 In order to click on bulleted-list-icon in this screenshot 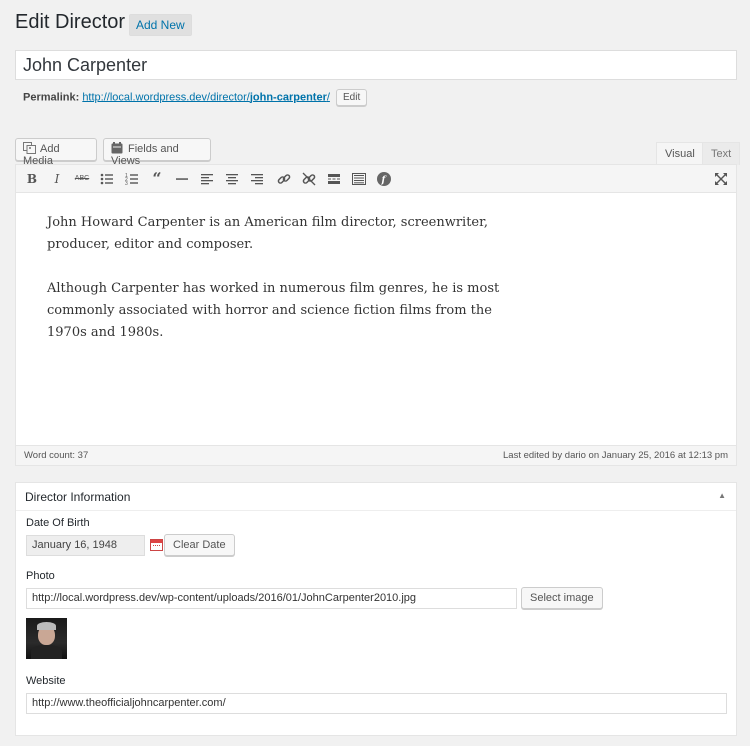, I will do `click(107, 179)`.